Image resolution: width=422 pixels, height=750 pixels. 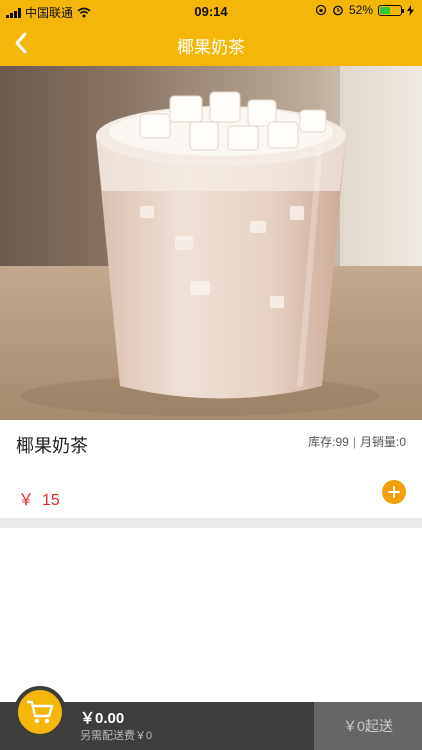 I want to click on product-info: 椰果奶茶 库存:99 | 月销量:0 ￥ 15, so click(x=211, y=469).